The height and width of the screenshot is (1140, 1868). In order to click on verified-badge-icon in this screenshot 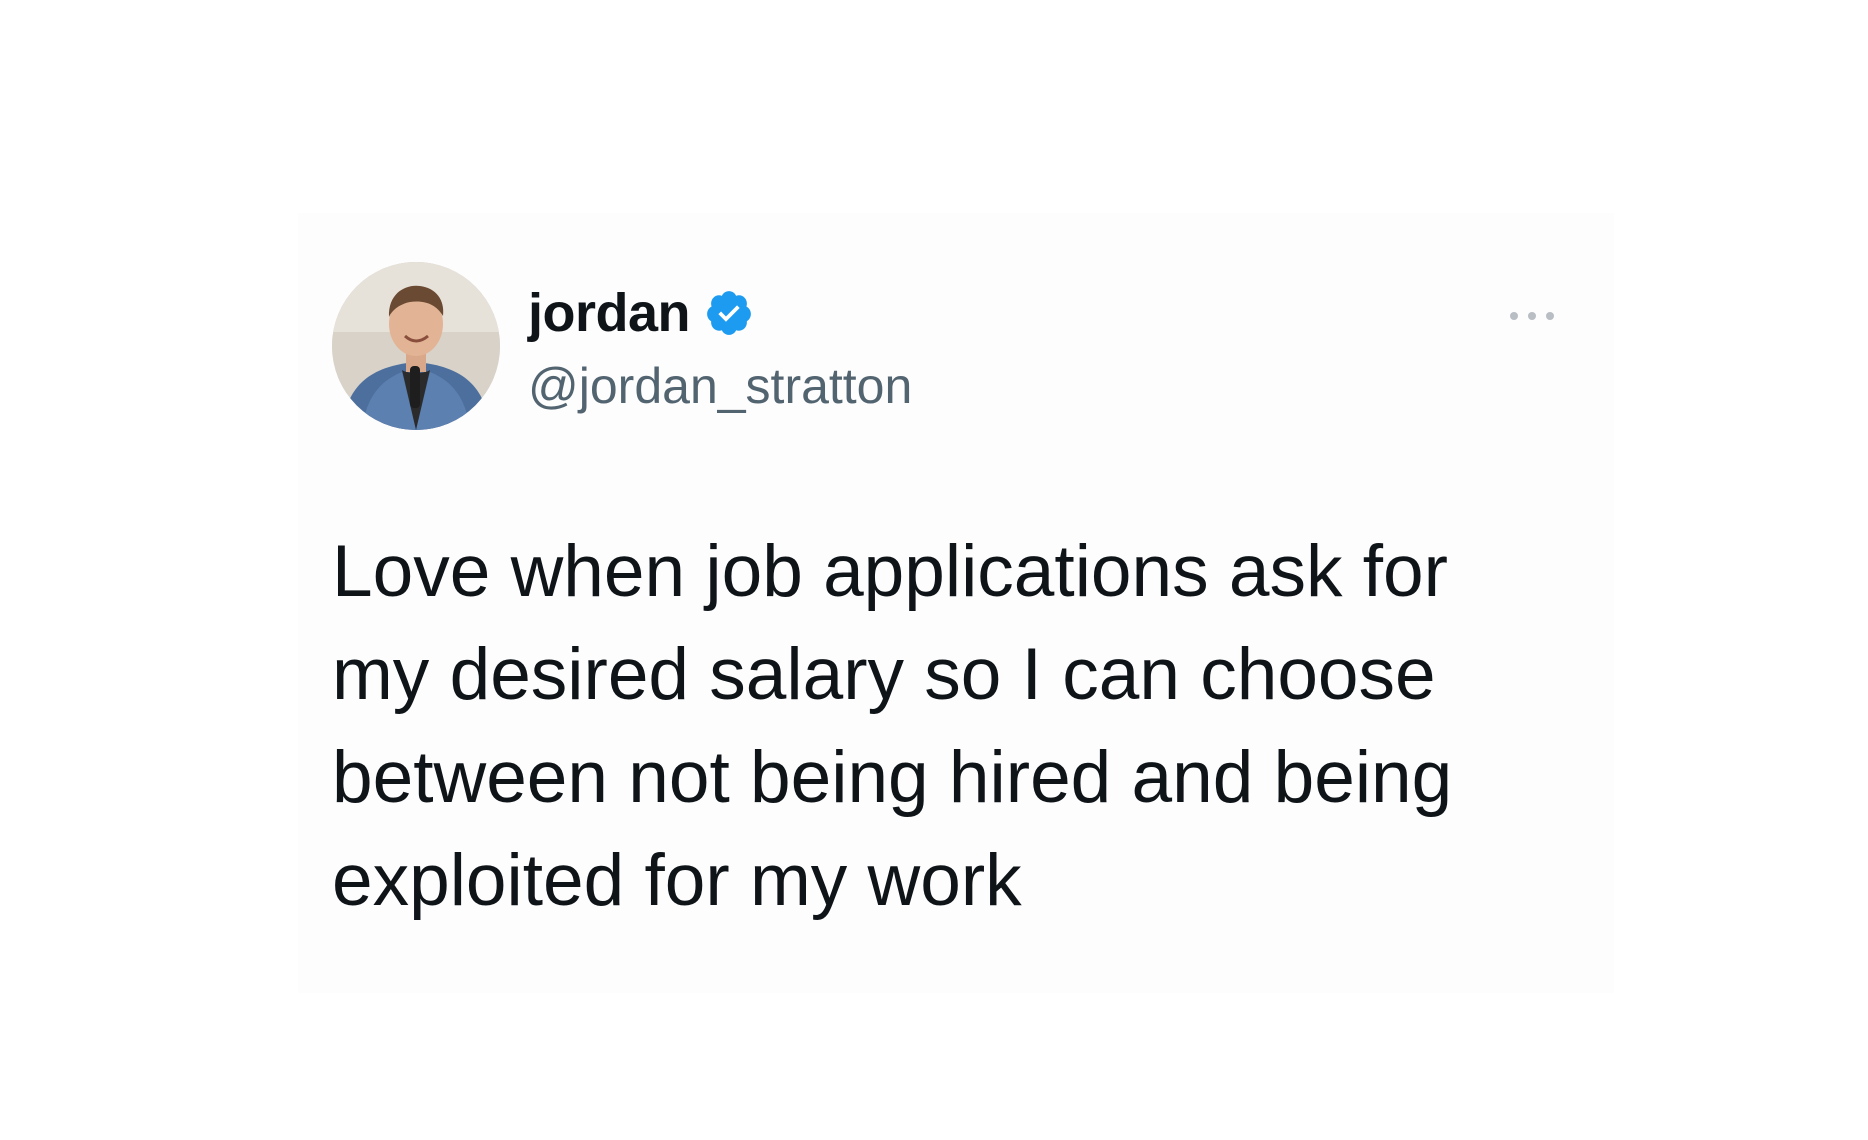, I will do `click(729, 313)`.